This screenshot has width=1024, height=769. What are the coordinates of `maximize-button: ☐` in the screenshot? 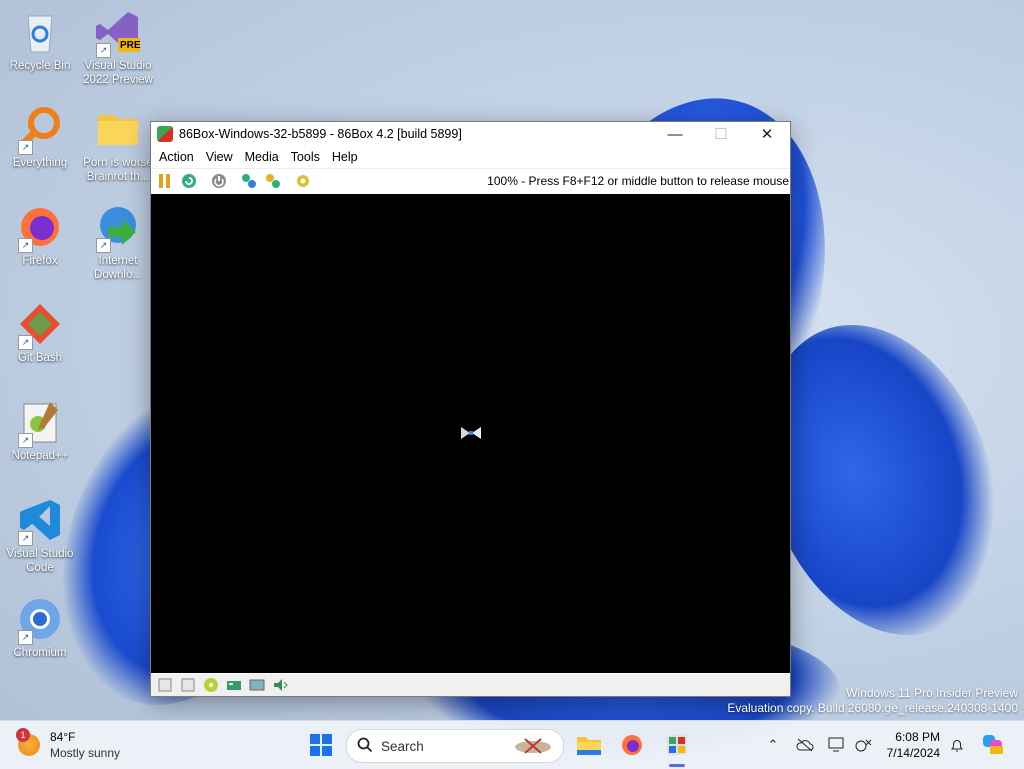 It's located at (721, 134).